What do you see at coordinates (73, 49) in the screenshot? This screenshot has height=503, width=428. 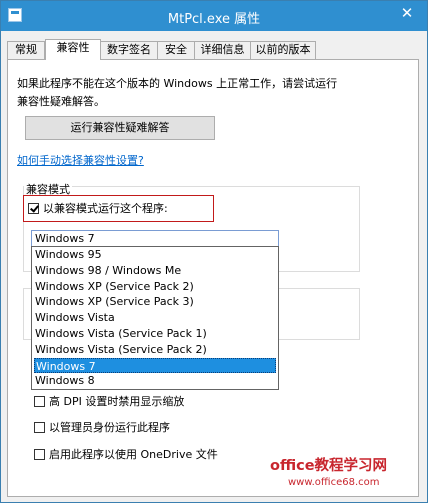 I see `tab-compatibility: 兼容性` at bounding box center [73, 49].